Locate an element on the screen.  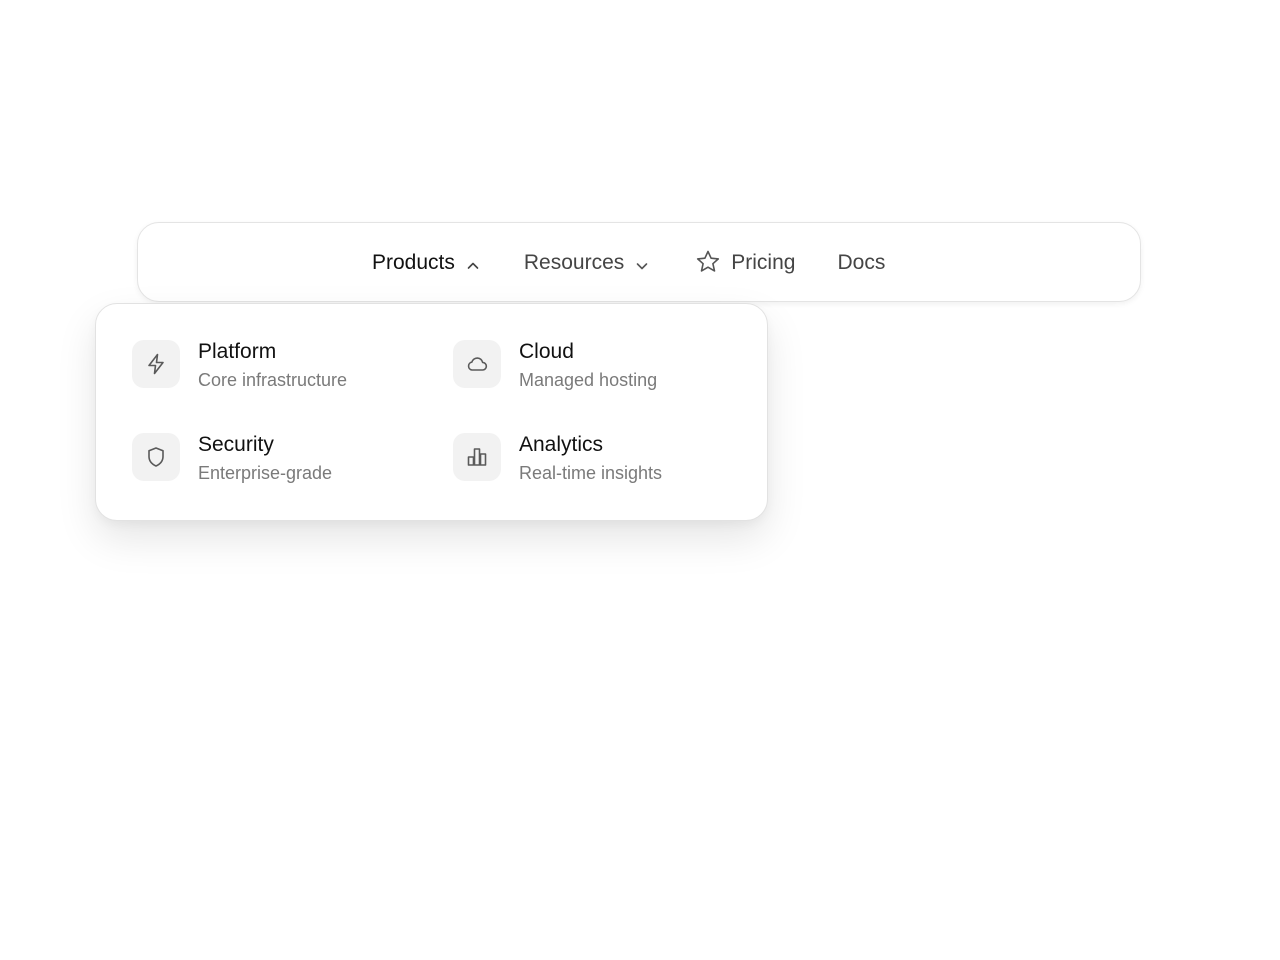
cloud-icon is located at coordinates (477, 364).